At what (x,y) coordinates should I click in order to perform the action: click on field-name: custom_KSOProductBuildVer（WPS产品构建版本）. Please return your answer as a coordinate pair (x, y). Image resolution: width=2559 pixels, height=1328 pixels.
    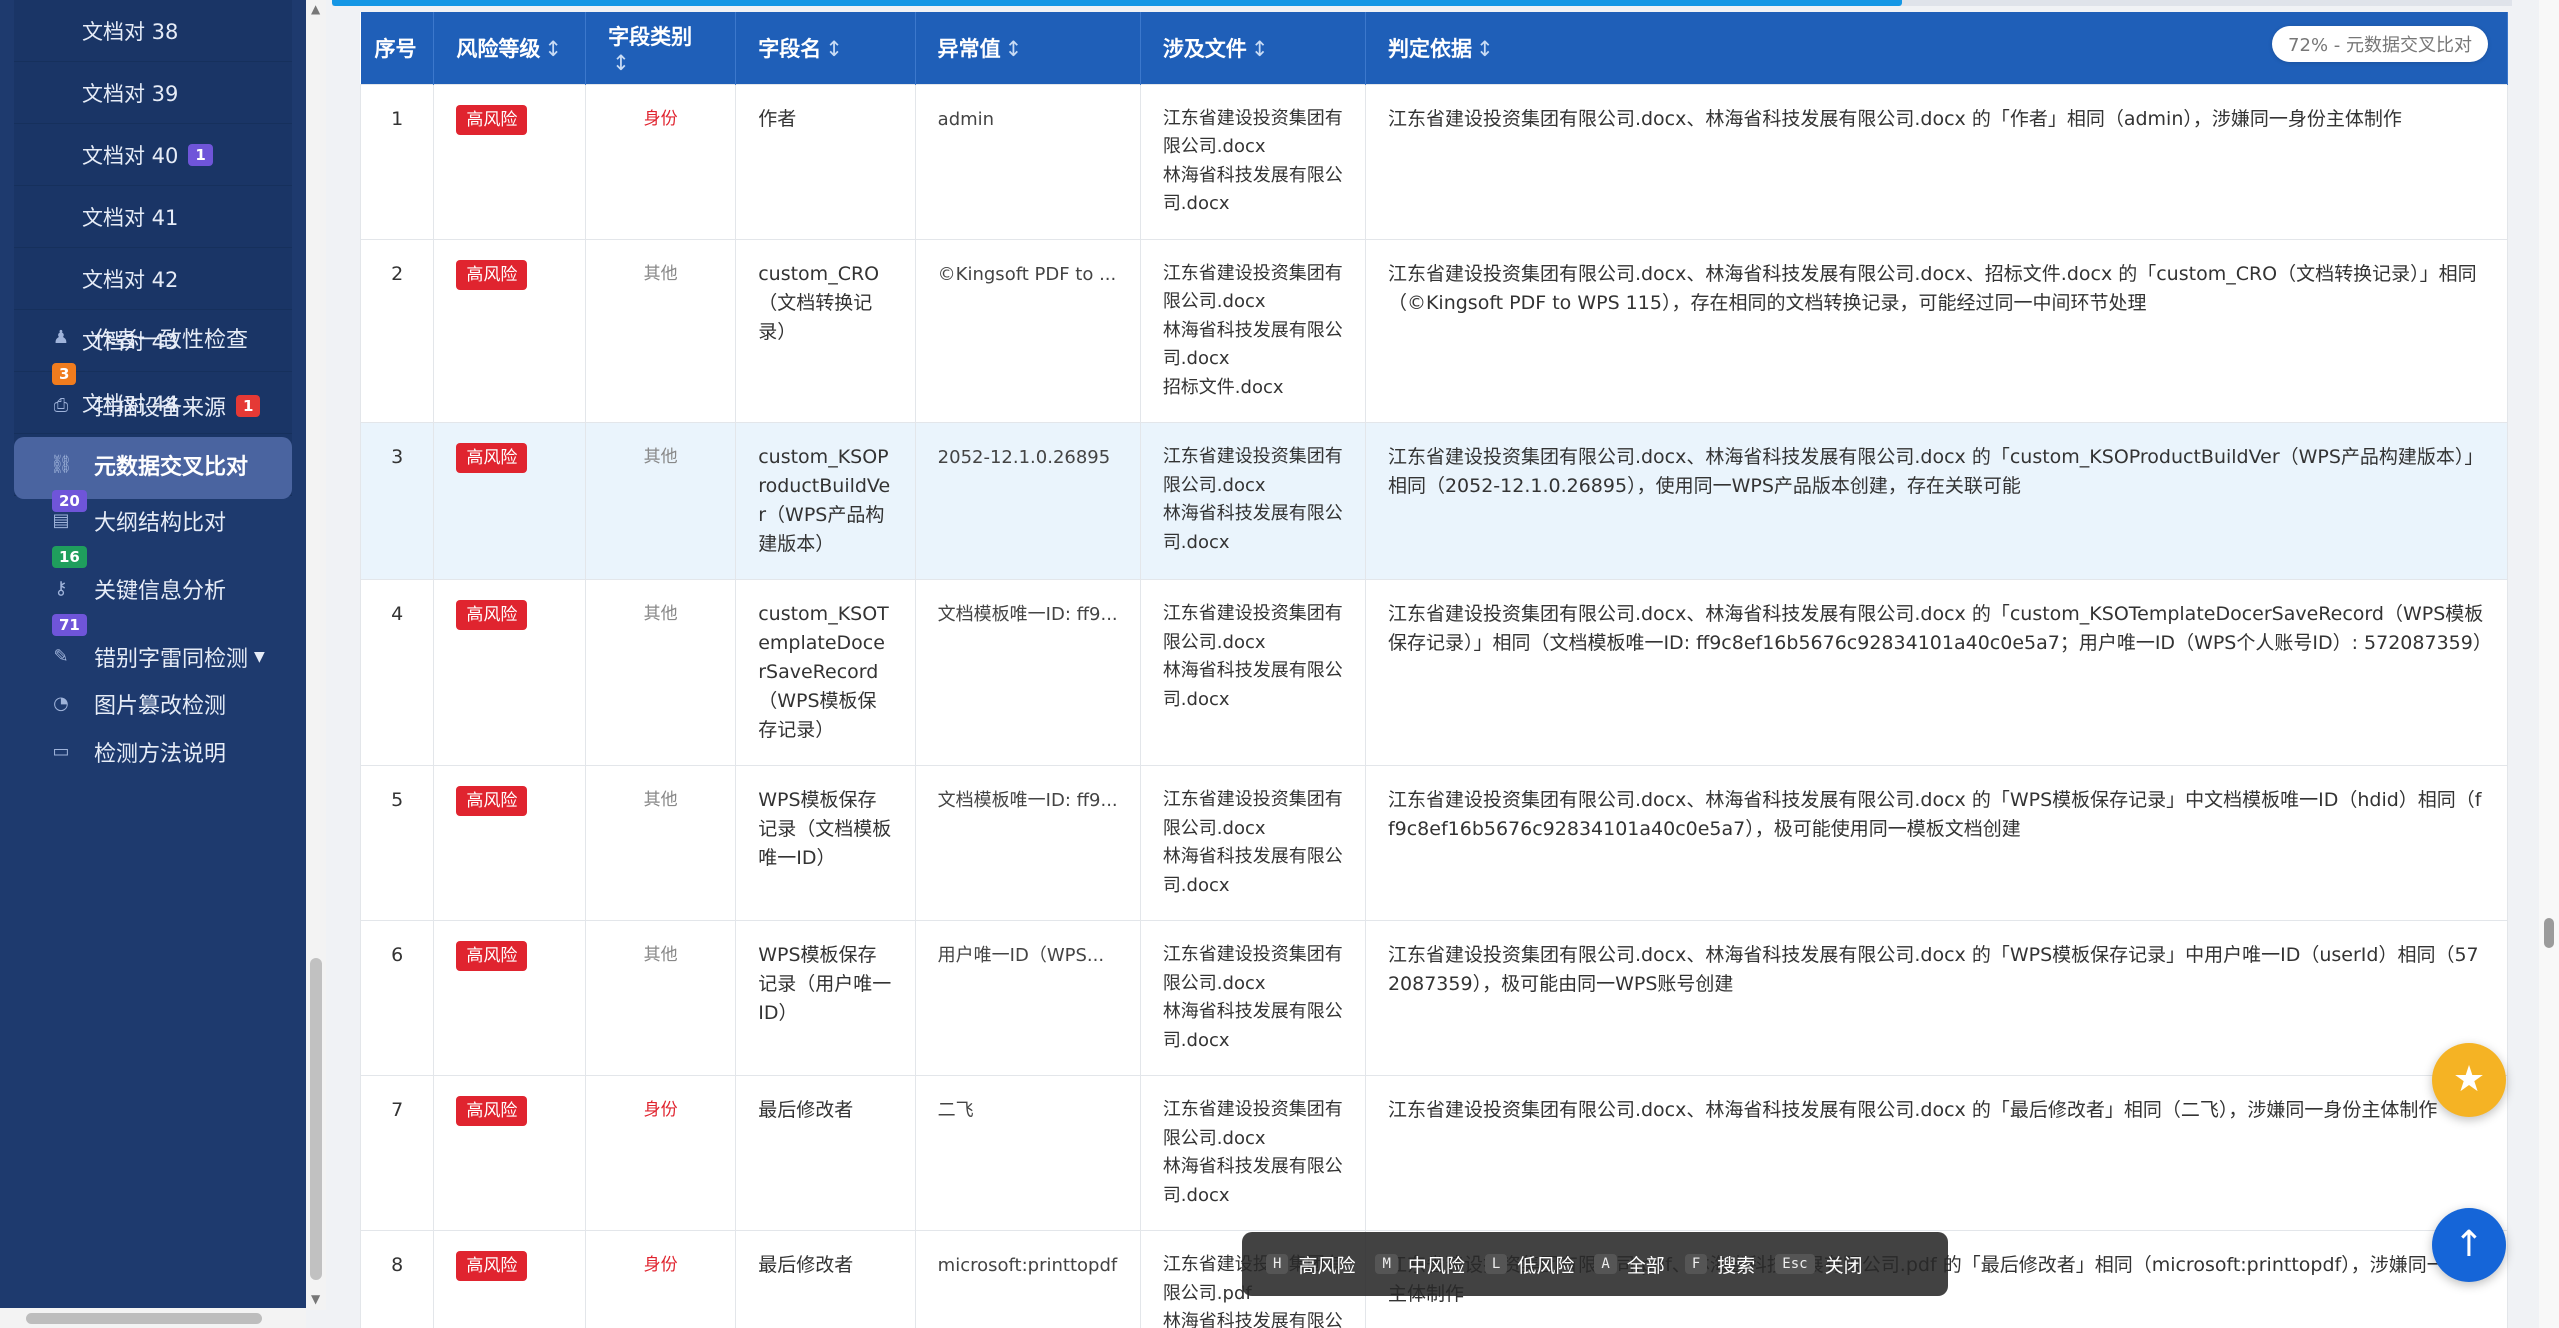
    Looking at the image, I should click on (824, 500).